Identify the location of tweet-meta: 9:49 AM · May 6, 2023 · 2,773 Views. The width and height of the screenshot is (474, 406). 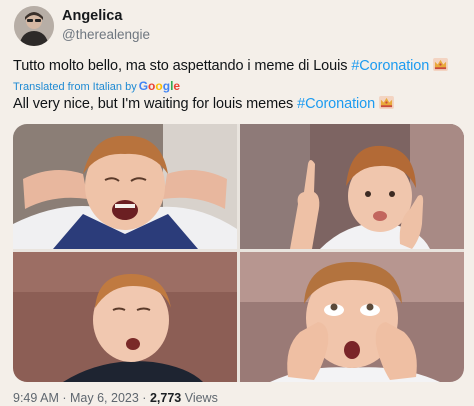
(115, 398).